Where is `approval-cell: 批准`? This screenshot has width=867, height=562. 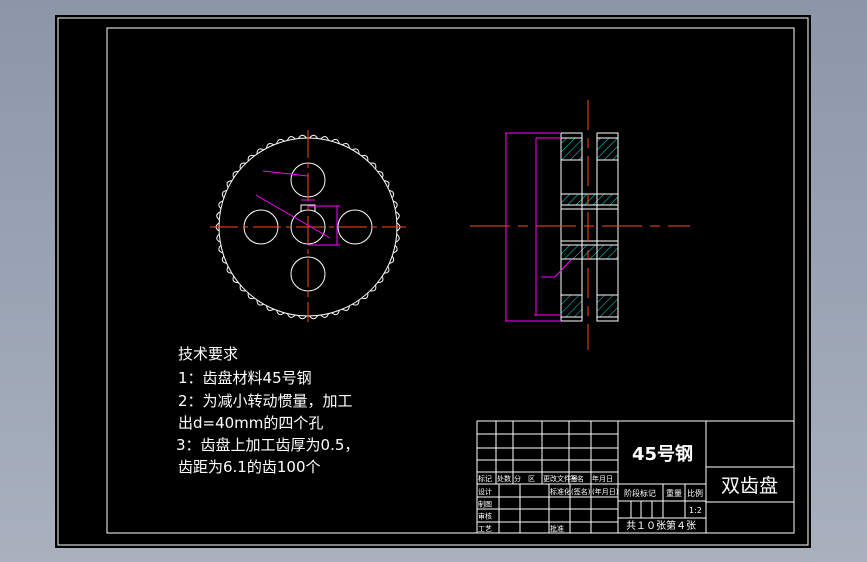
approval-cell: 批准 is located at coordinates (557, 528).